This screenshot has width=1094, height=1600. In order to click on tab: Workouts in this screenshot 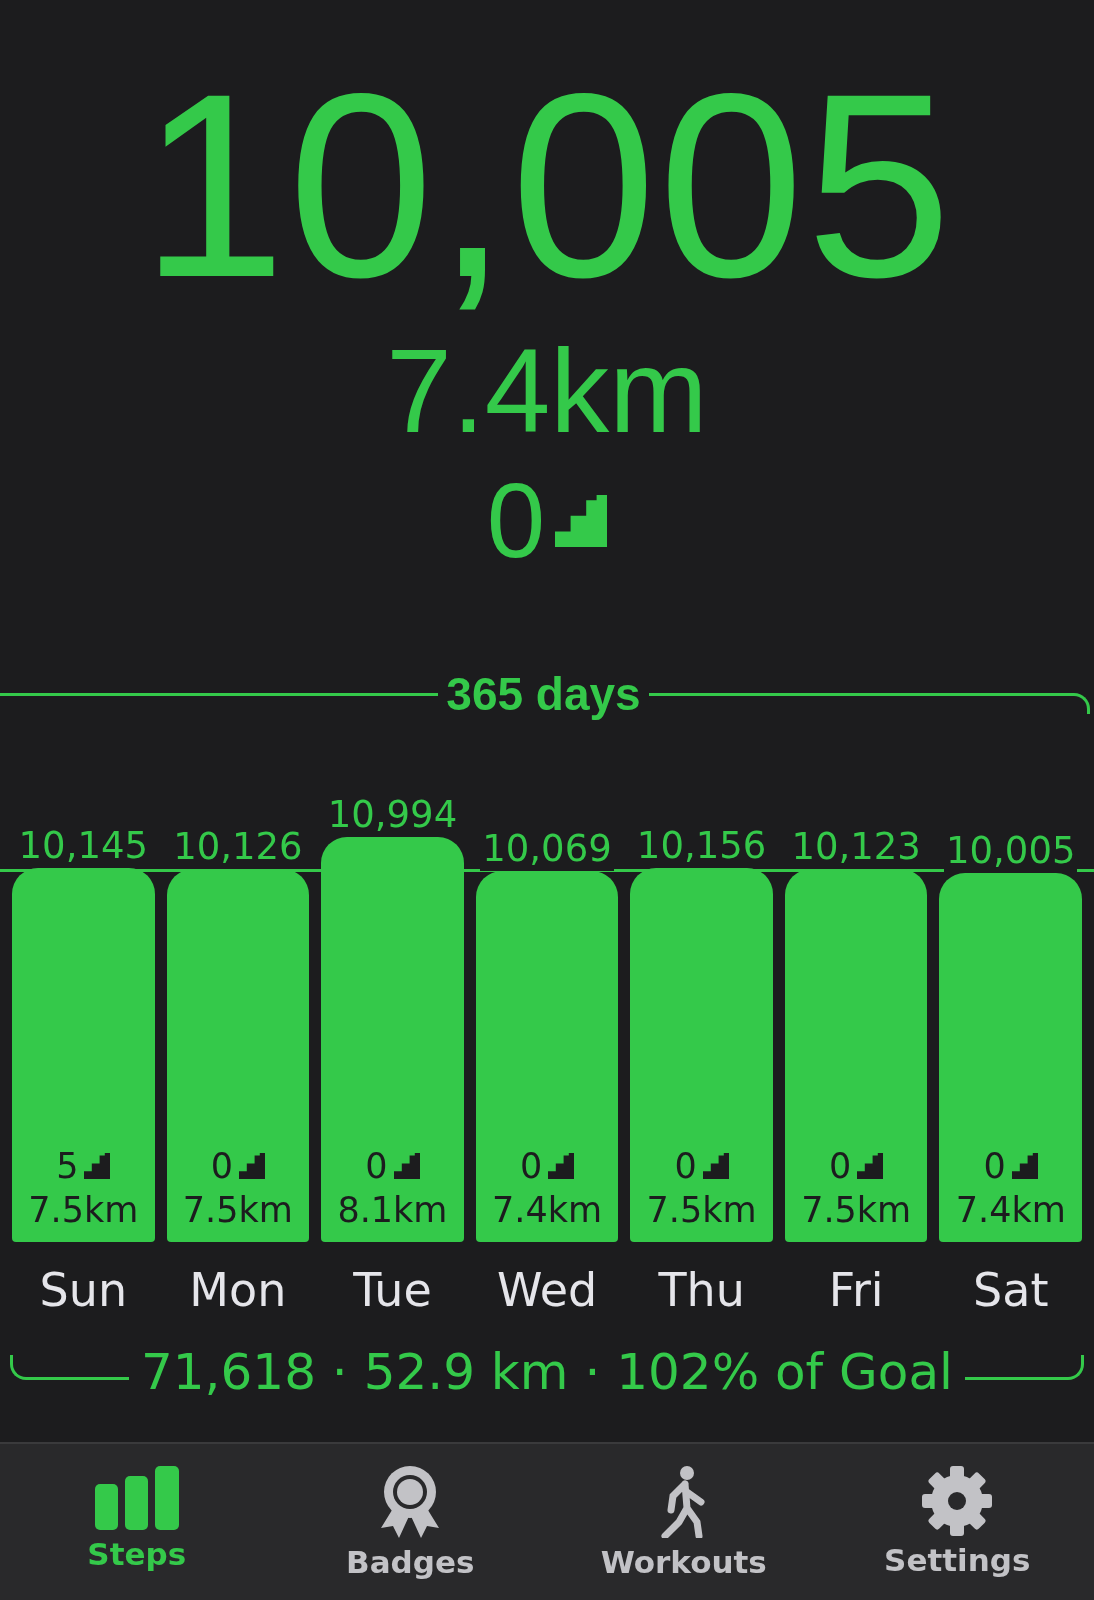, I will do `click(684, 1522)`.